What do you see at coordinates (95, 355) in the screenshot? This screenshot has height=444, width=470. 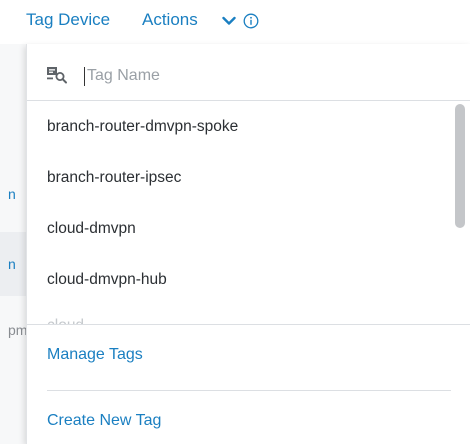 I see `manage-tags-link: Manage Tags` at bounding box center [95, 355].